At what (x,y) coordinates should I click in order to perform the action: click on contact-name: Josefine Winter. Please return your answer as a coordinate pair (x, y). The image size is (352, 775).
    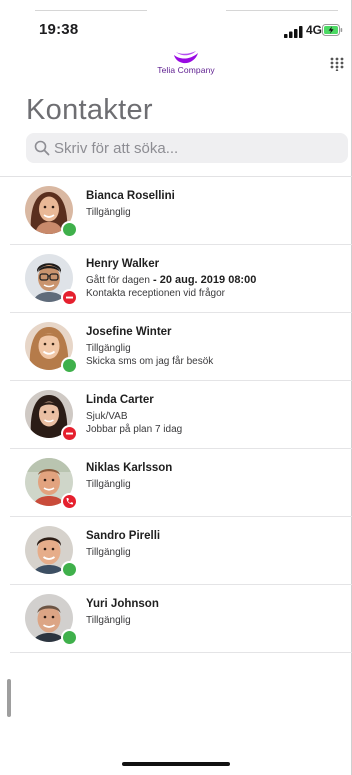
    Looking at the image, I should click on (129, 332).